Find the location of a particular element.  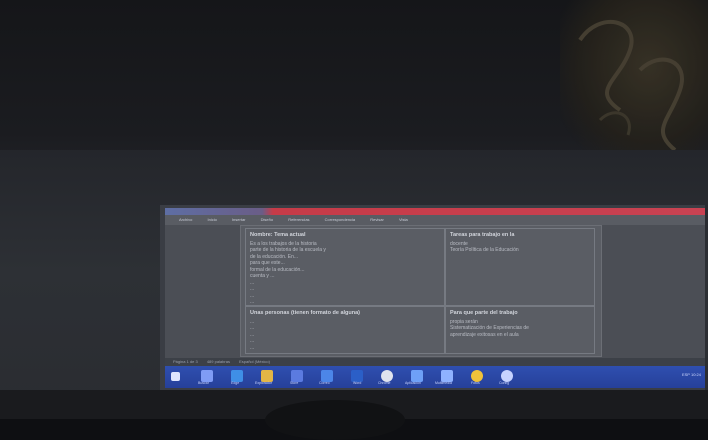

tab-mailings: Correspondencia is located at coordinates (340, 219).